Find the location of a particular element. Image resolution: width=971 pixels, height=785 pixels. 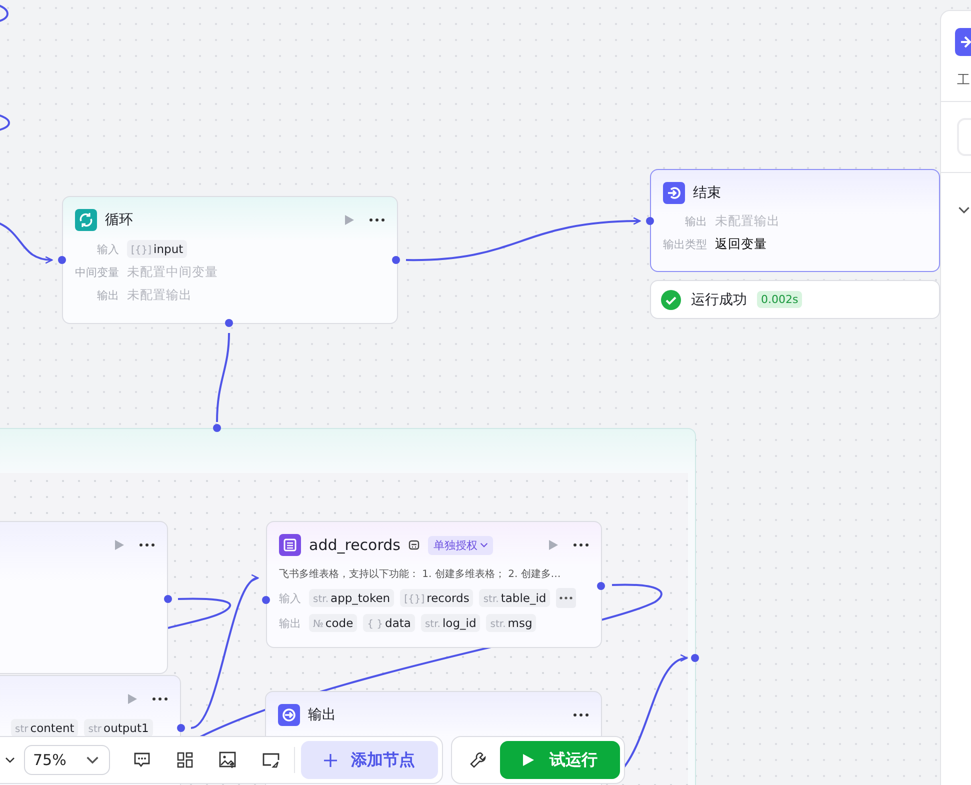

layout-icon is located at coordinates (184, 760).